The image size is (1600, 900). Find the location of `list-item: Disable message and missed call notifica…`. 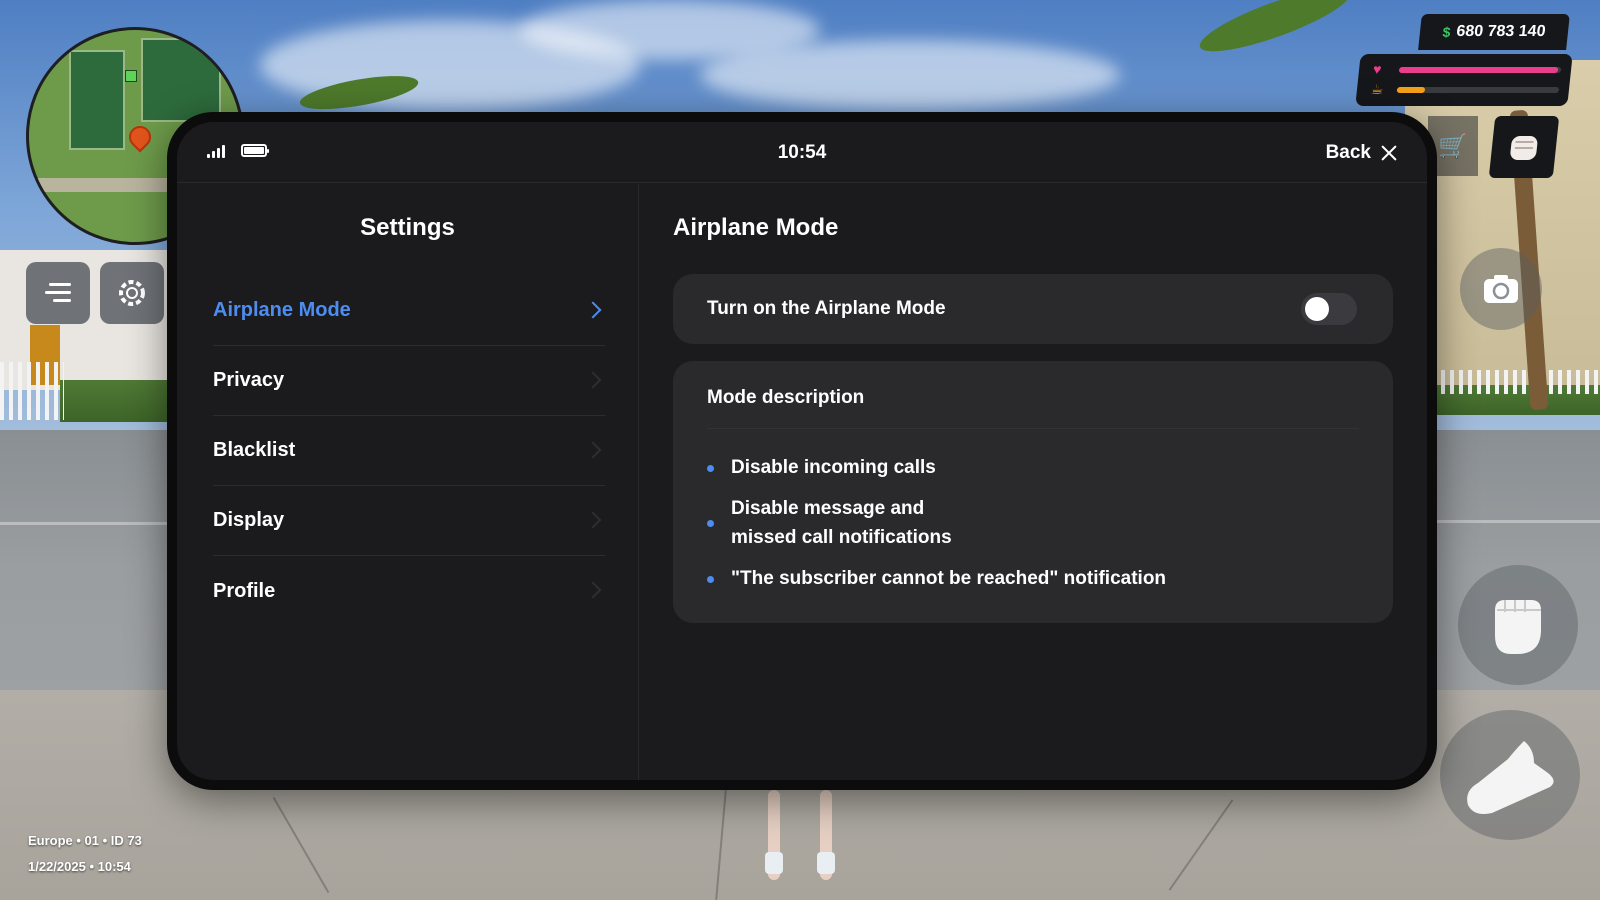

list-item: Disable message and missed call notifica… is located at coordinates (1033, 523).